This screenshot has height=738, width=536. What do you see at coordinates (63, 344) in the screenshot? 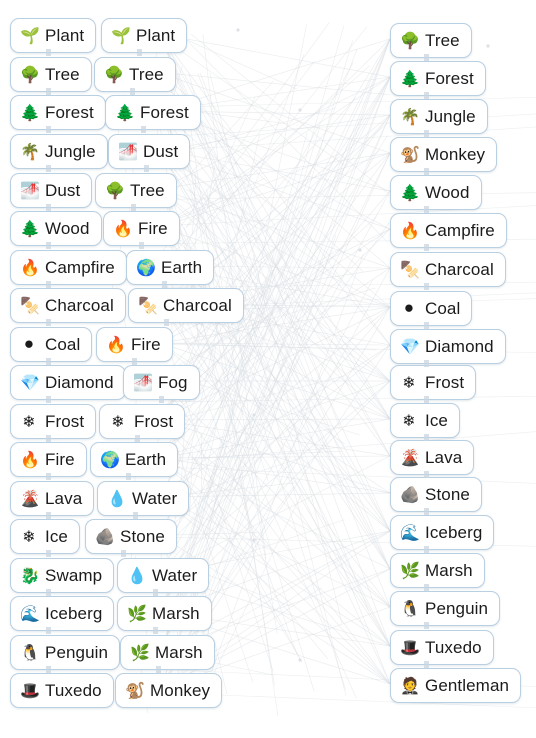
I see `element-card-label: Coal` at bounding box center [63, 344].